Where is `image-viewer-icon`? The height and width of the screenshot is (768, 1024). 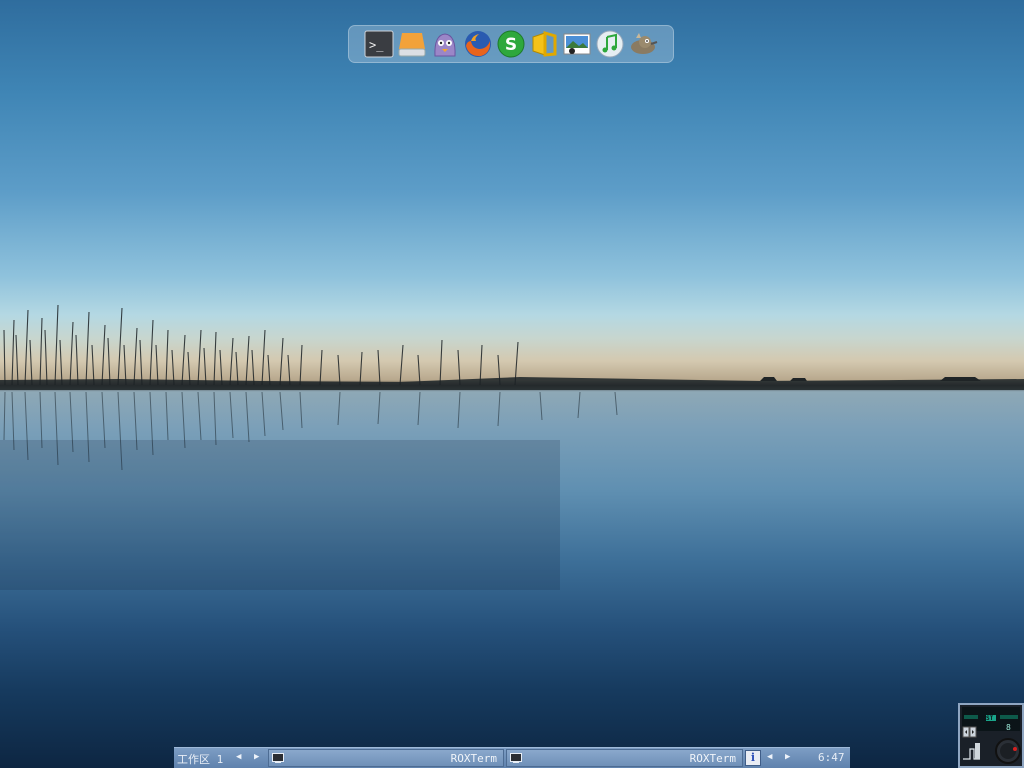 image-viewer-icon is located at coordinates (577, 44).